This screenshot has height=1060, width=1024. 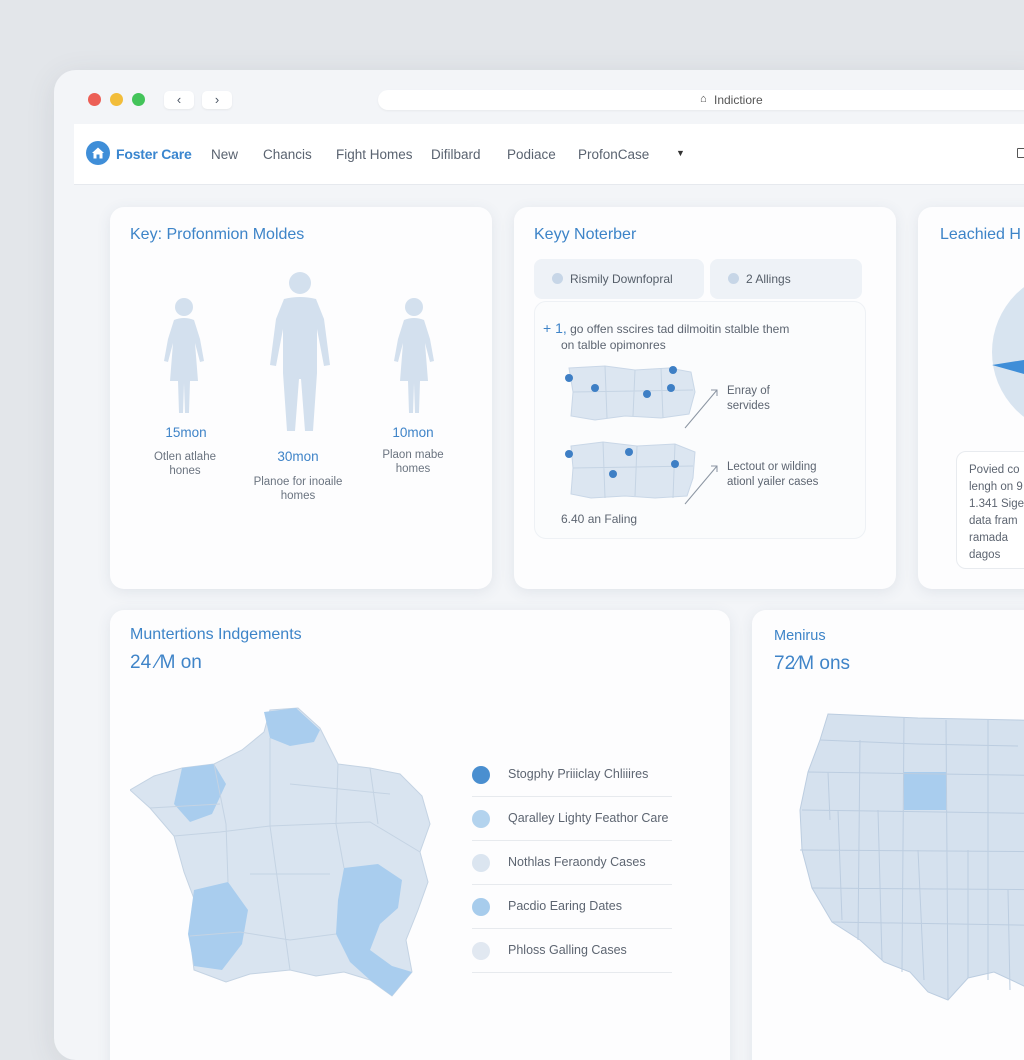 What do you see at coordinates (988, 538) in the screenshot?
I see `reach-line-5: ramada` at bounding box center [988, 538].